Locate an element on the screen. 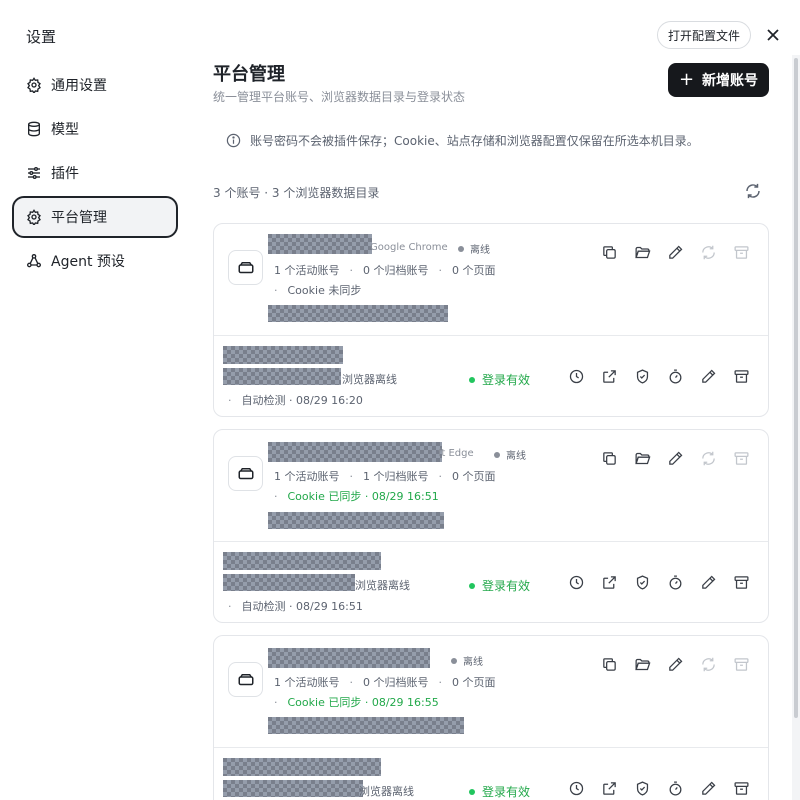 This screenshot has height=800, width=800. scrollbar-thumb is located at coordinates (796, 388).